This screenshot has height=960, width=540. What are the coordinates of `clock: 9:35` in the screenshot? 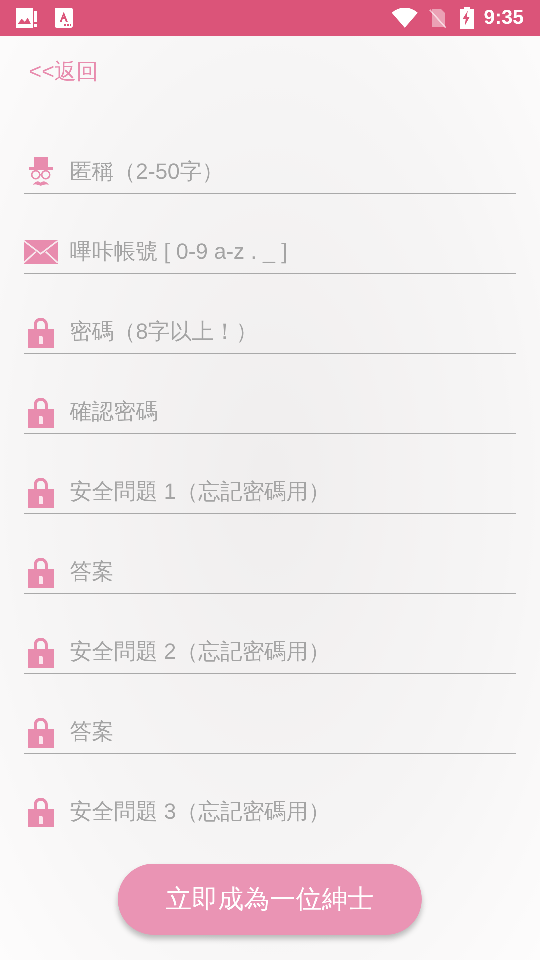 It's located at (504, 18).